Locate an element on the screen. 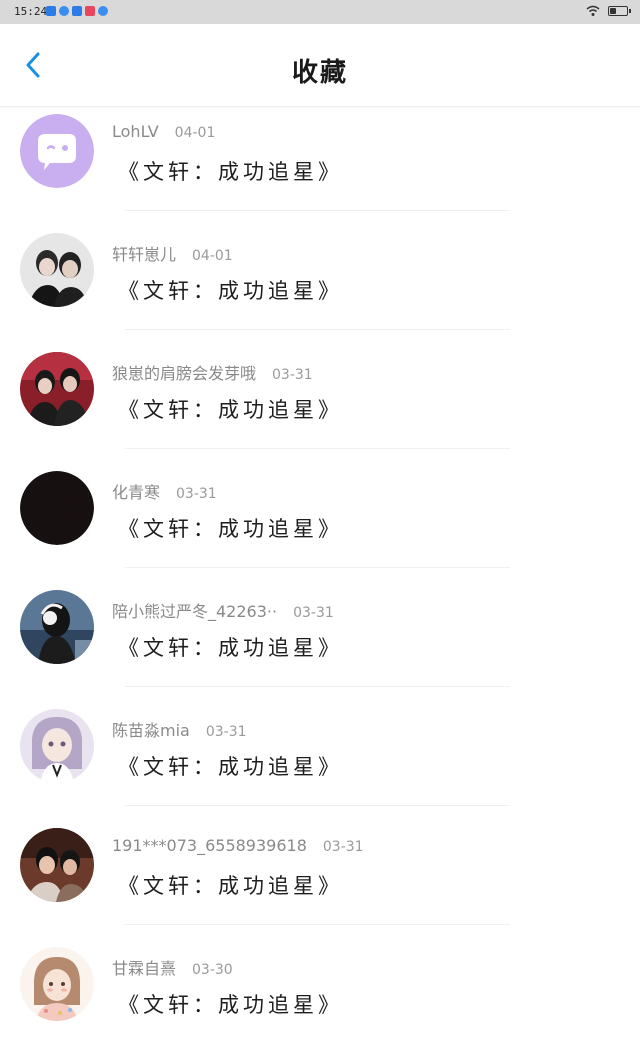 This screenshot has width=640, height=1058. item-meta: 化青寒 03-31 is located at coordinates (164, 491).